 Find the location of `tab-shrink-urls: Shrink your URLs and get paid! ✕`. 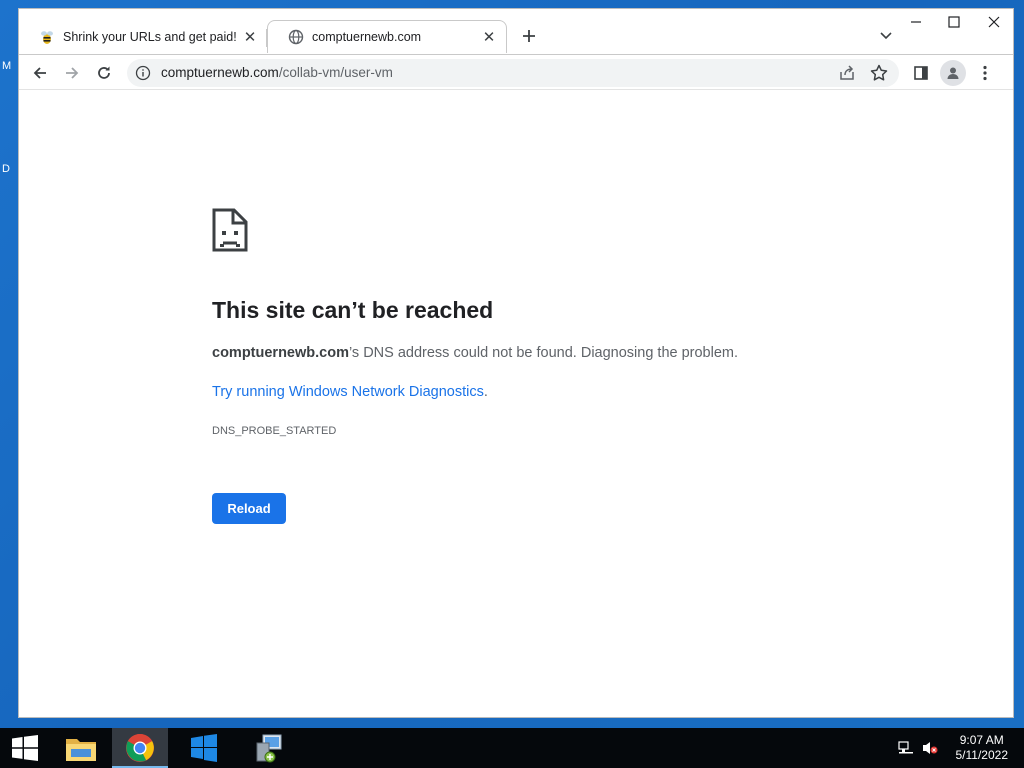

tab-shrink-urls: Shrink your URLs and get paid! ✕ is located at coordinates (143, 36).